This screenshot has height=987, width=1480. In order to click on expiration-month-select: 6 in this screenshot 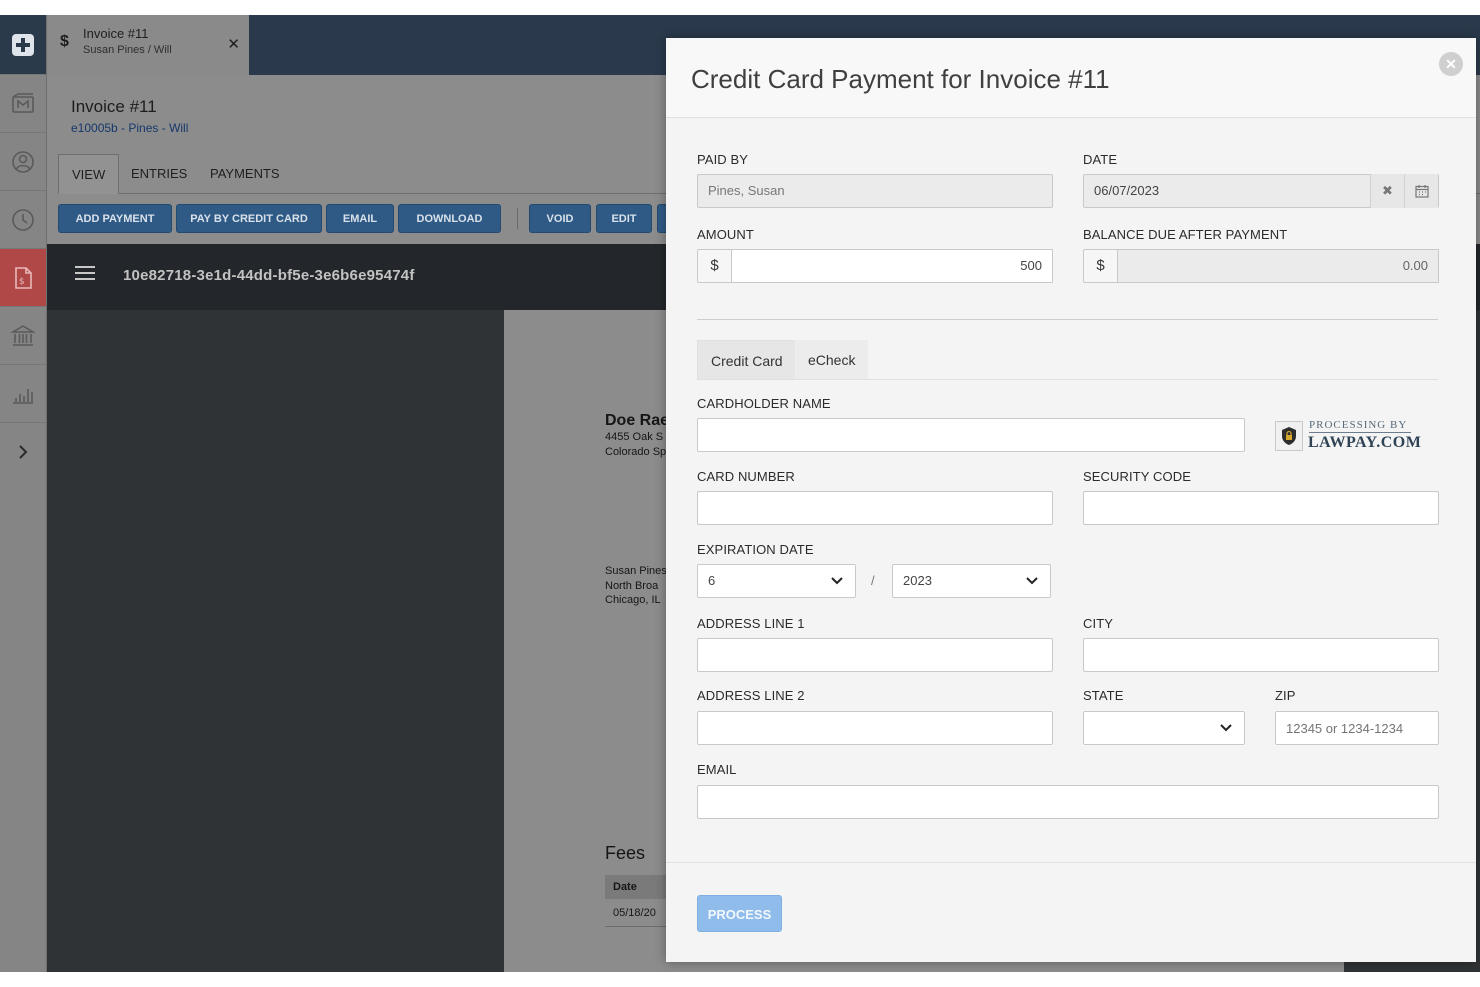, I will do `click(776, 581)`.